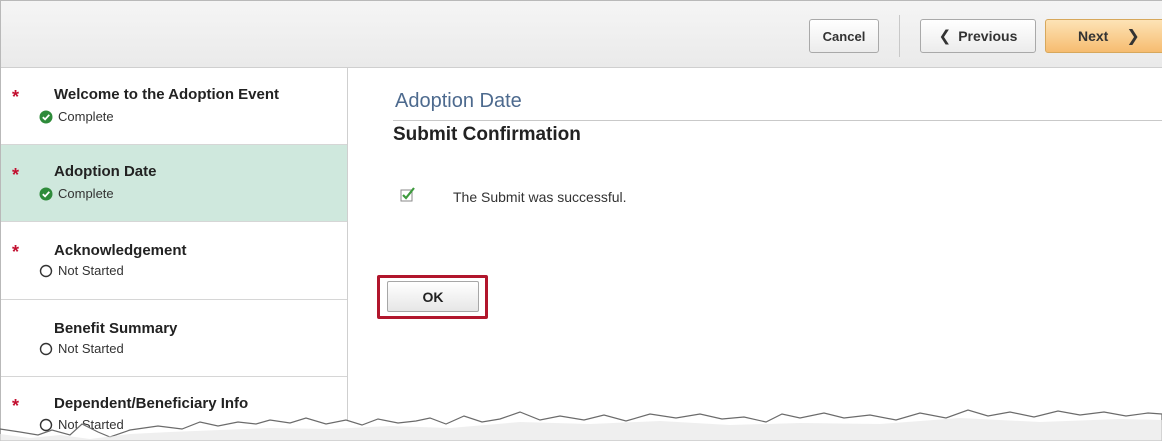 This screenshot has height=441, width=1162. What do you see at coordinates (120, 250) in the screenshot?
I see `nav-item-title: Acknowledgement` at bounding box center [120, 250].